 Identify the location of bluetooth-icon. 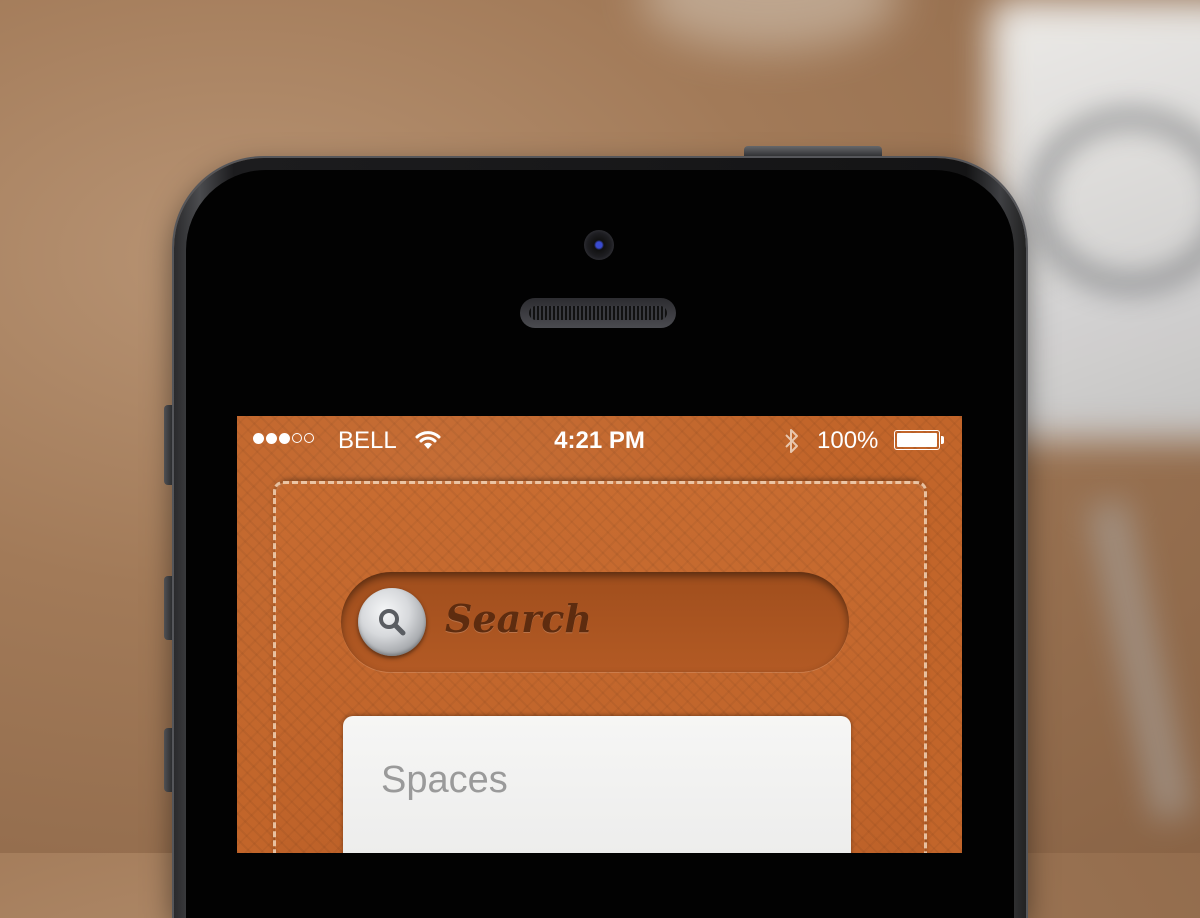
(792, 444).